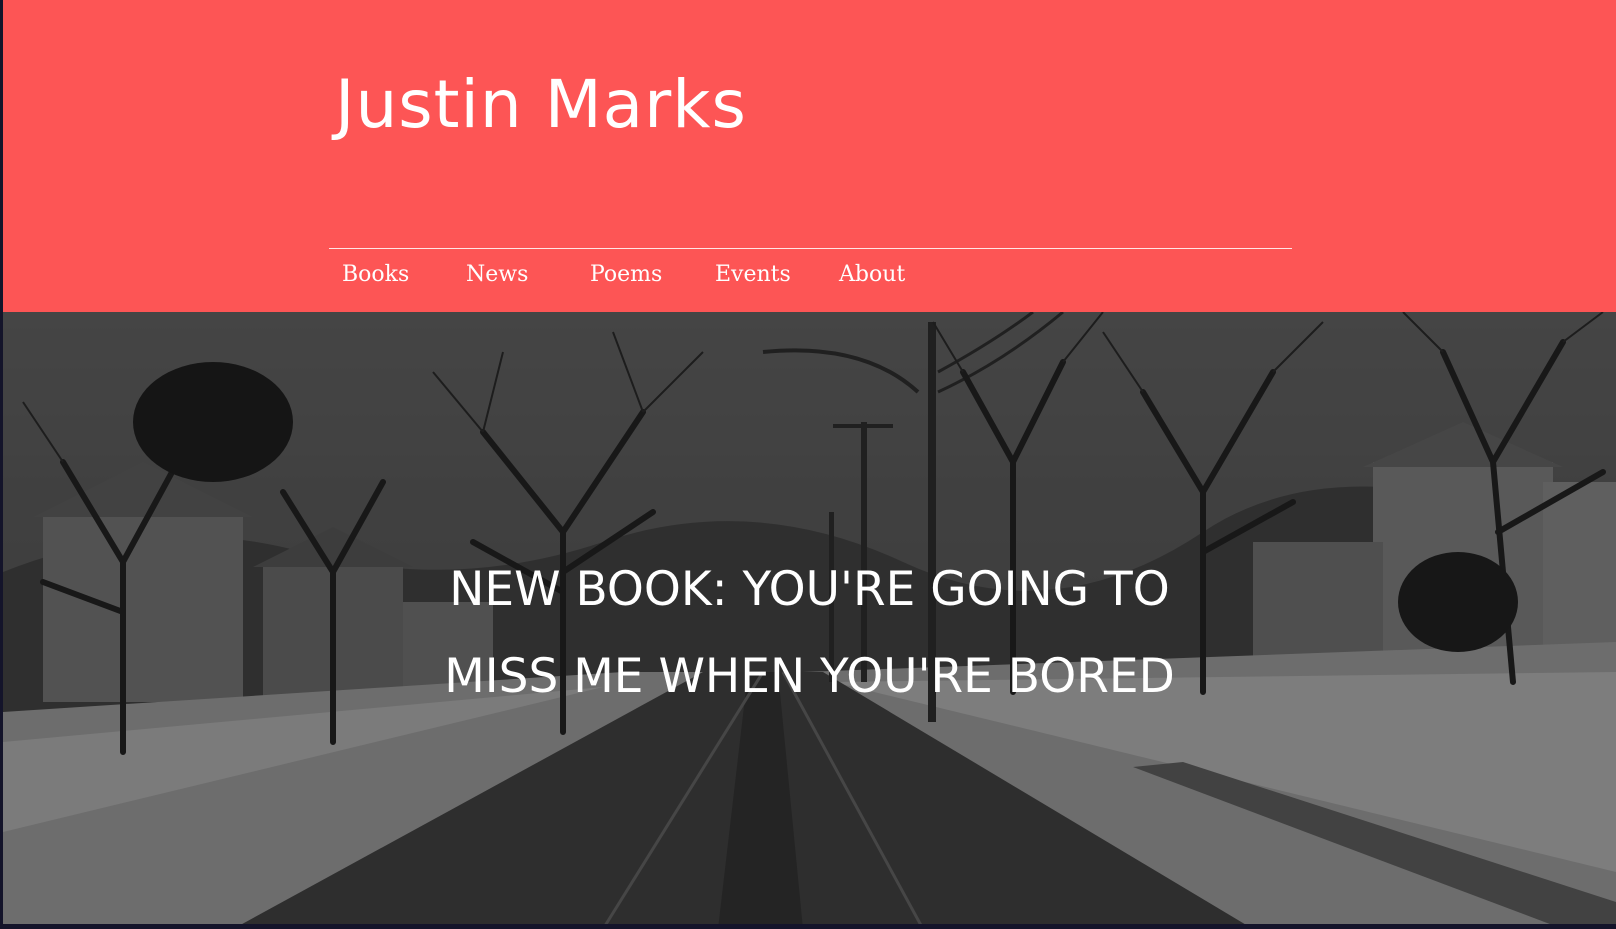  Describe the element at coordinates (626, 274) in the screenshot. I see `nav-item-poems: Poems` at that location.